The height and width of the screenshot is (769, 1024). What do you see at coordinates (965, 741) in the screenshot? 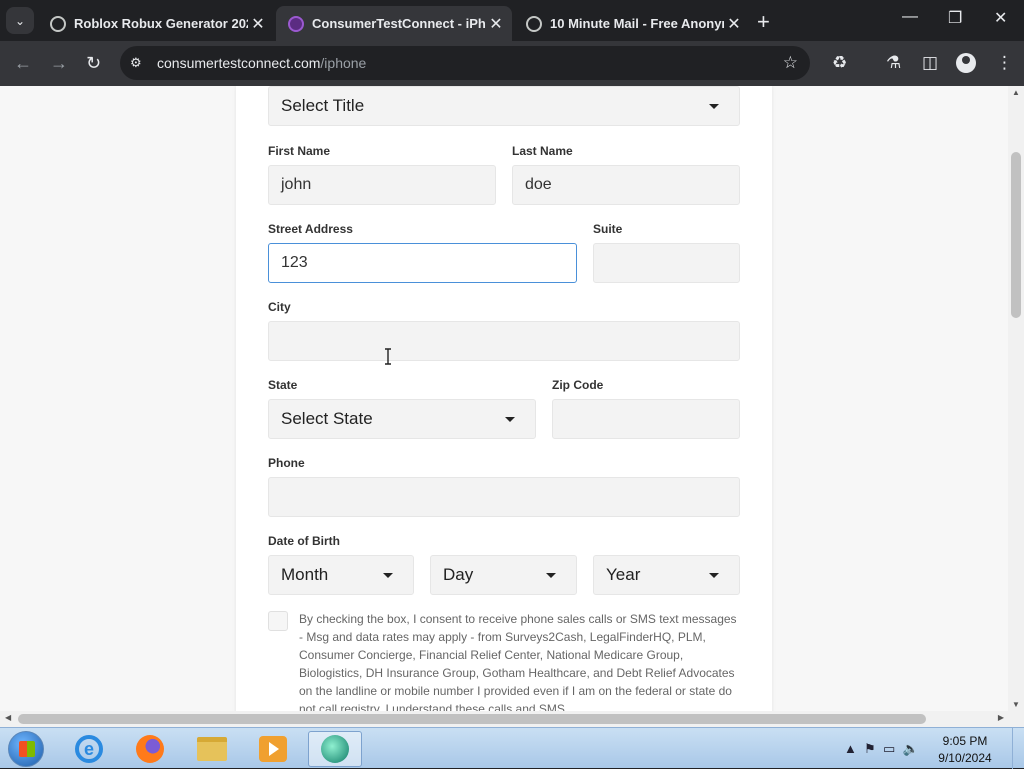
I see `clock-time: 9:05 PM` at bounding box center [965, 741].